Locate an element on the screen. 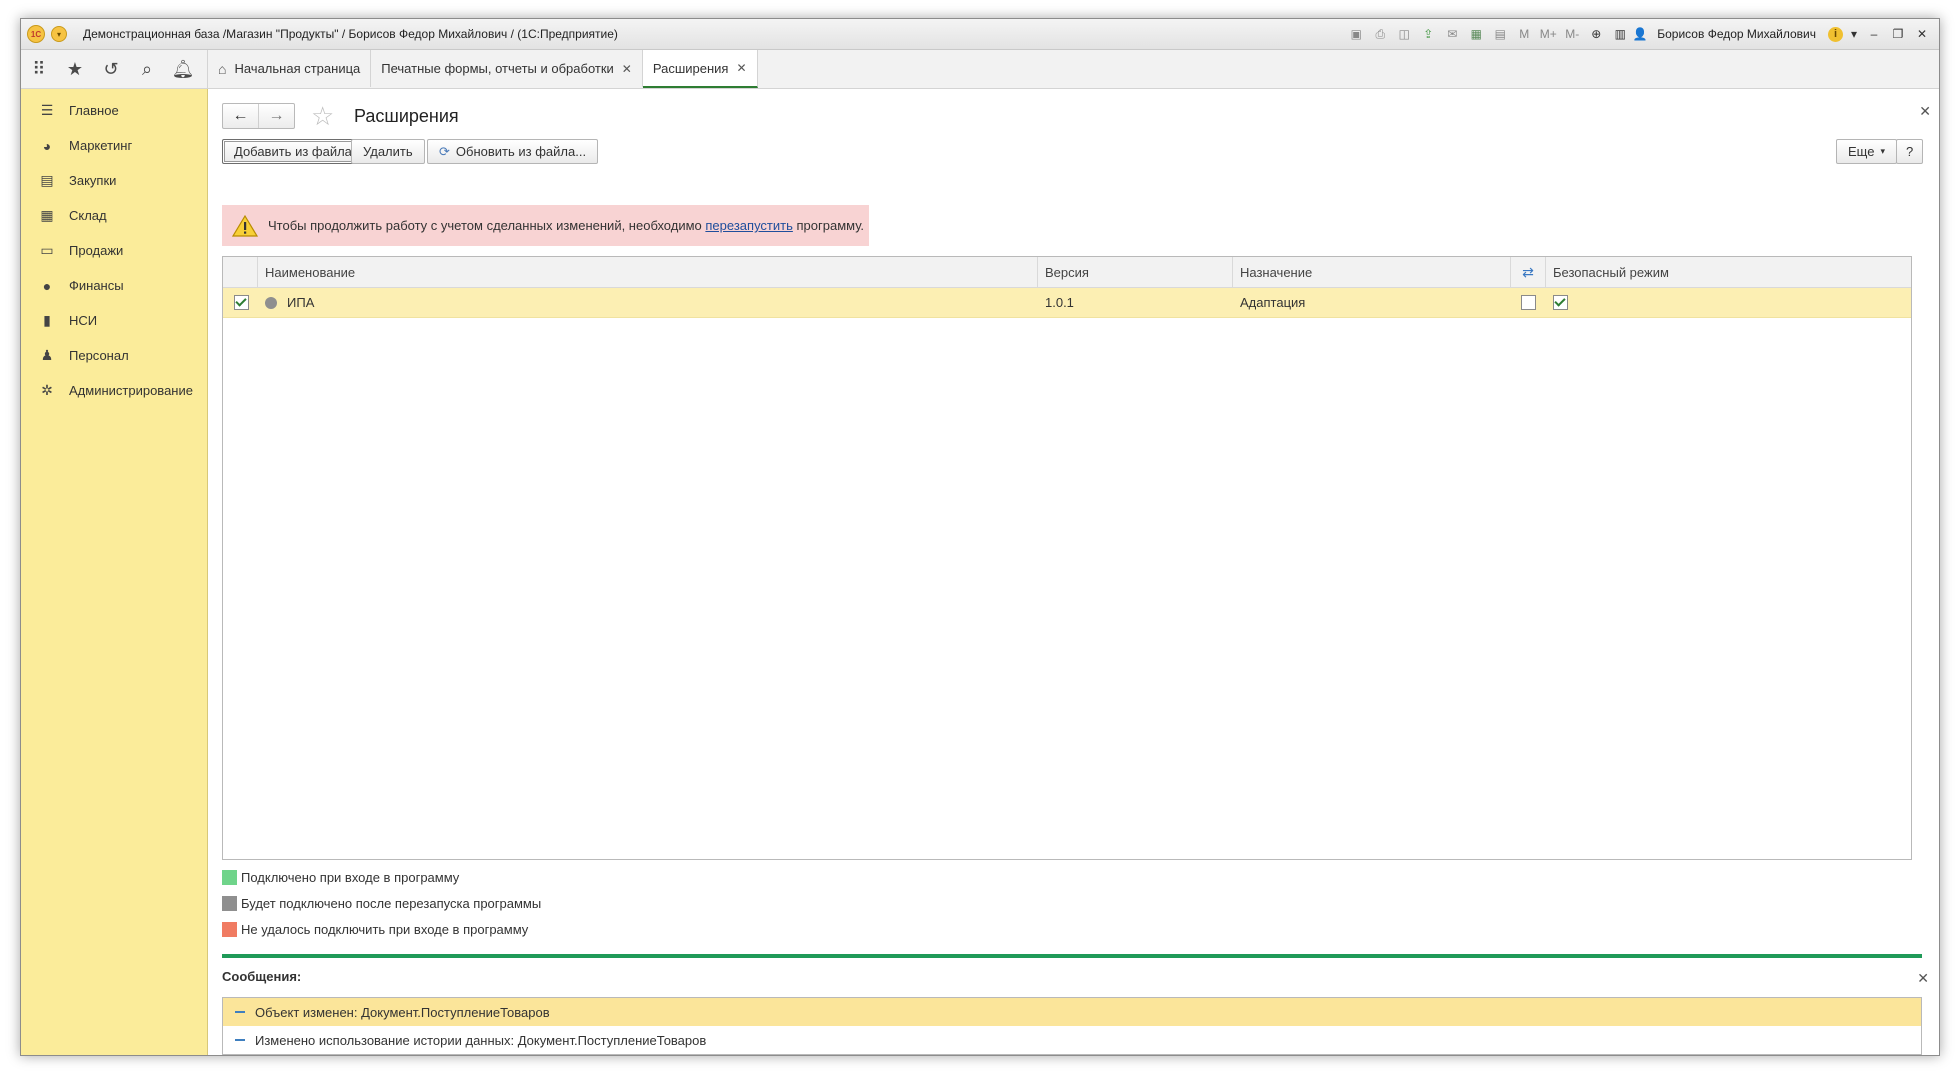 This screenshot has height=1076, width=1960. upload-icon: ⇪ is located at coordinates (1428, 34).